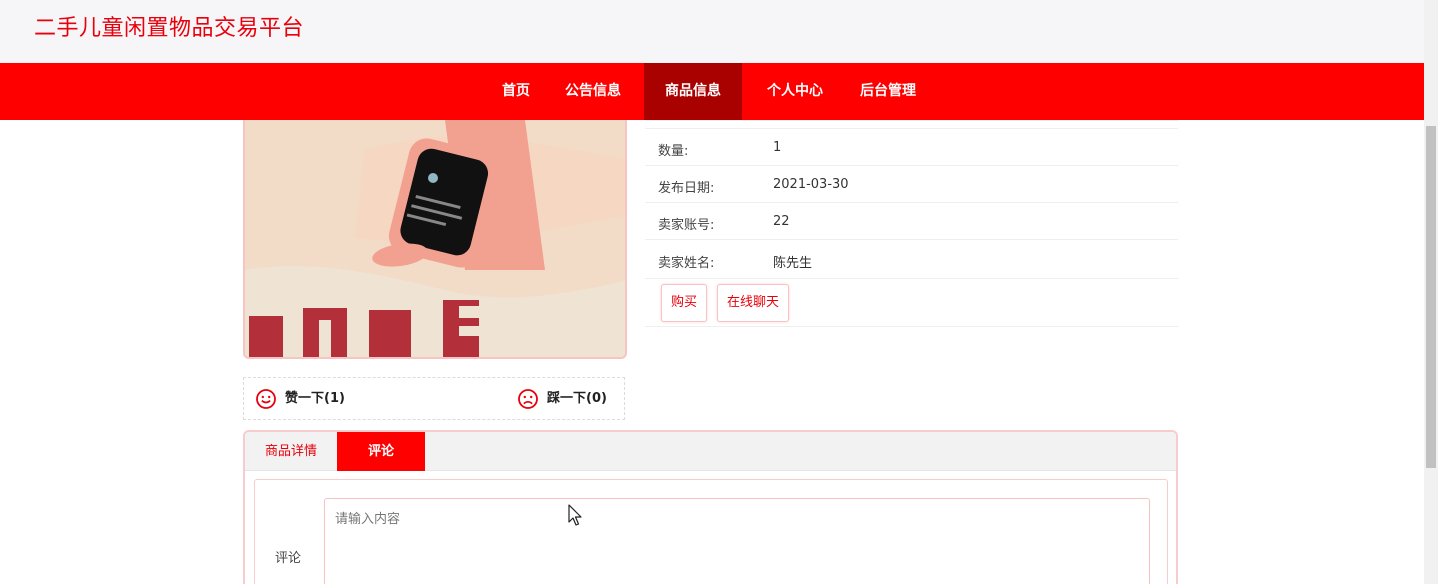 Image resolution: width=1438 pixels, height=584 pixels. I want to click on comment-form: 评论, so click(711, 531).